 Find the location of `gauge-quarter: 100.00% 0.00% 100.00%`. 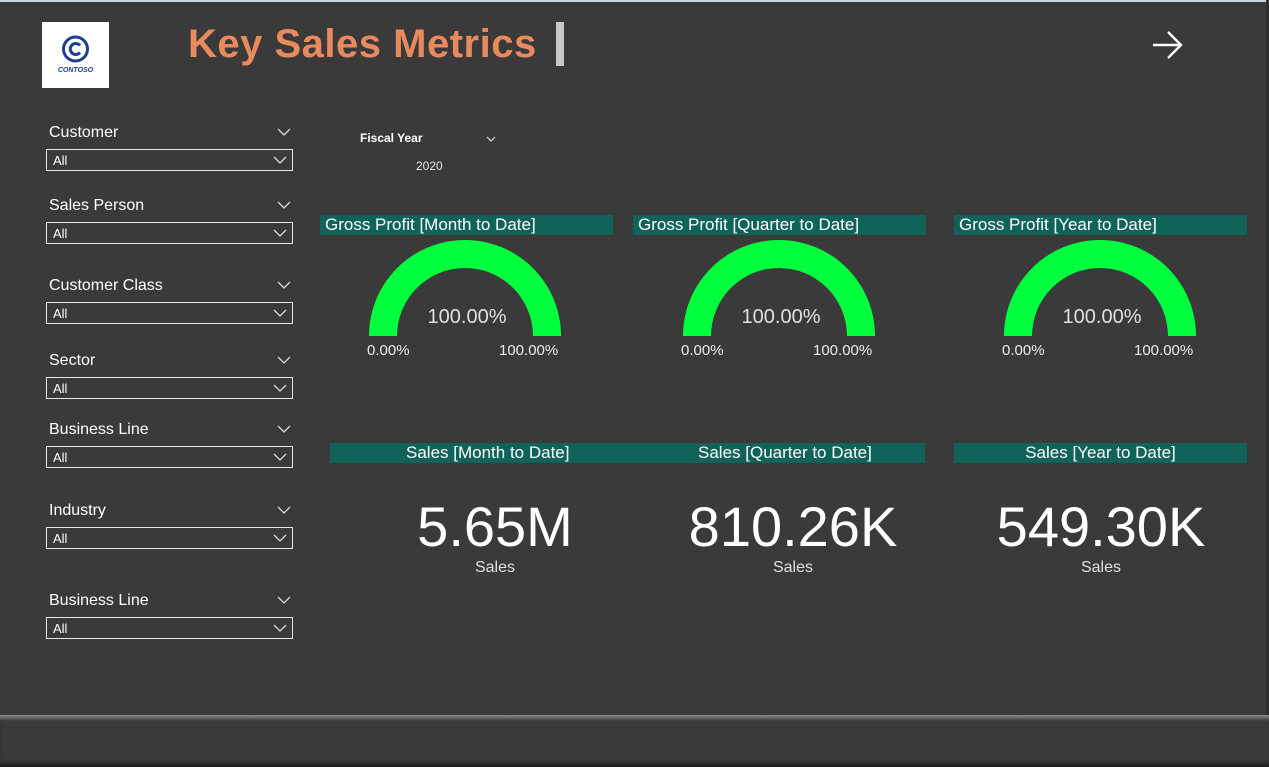

gauge-quarter: 100.00% 0.00% 100.00% is located at coordinates (811, 313).